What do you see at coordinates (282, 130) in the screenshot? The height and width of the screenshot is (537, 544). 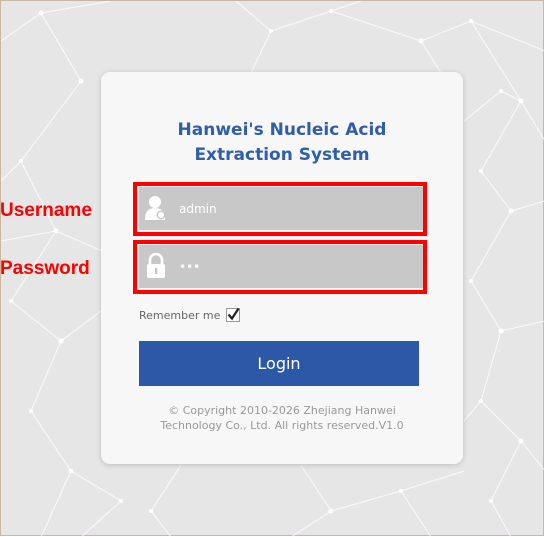 I see `app-title-line-1: Hanwei's Nucleic Acid` at bounding box center [282, 130].